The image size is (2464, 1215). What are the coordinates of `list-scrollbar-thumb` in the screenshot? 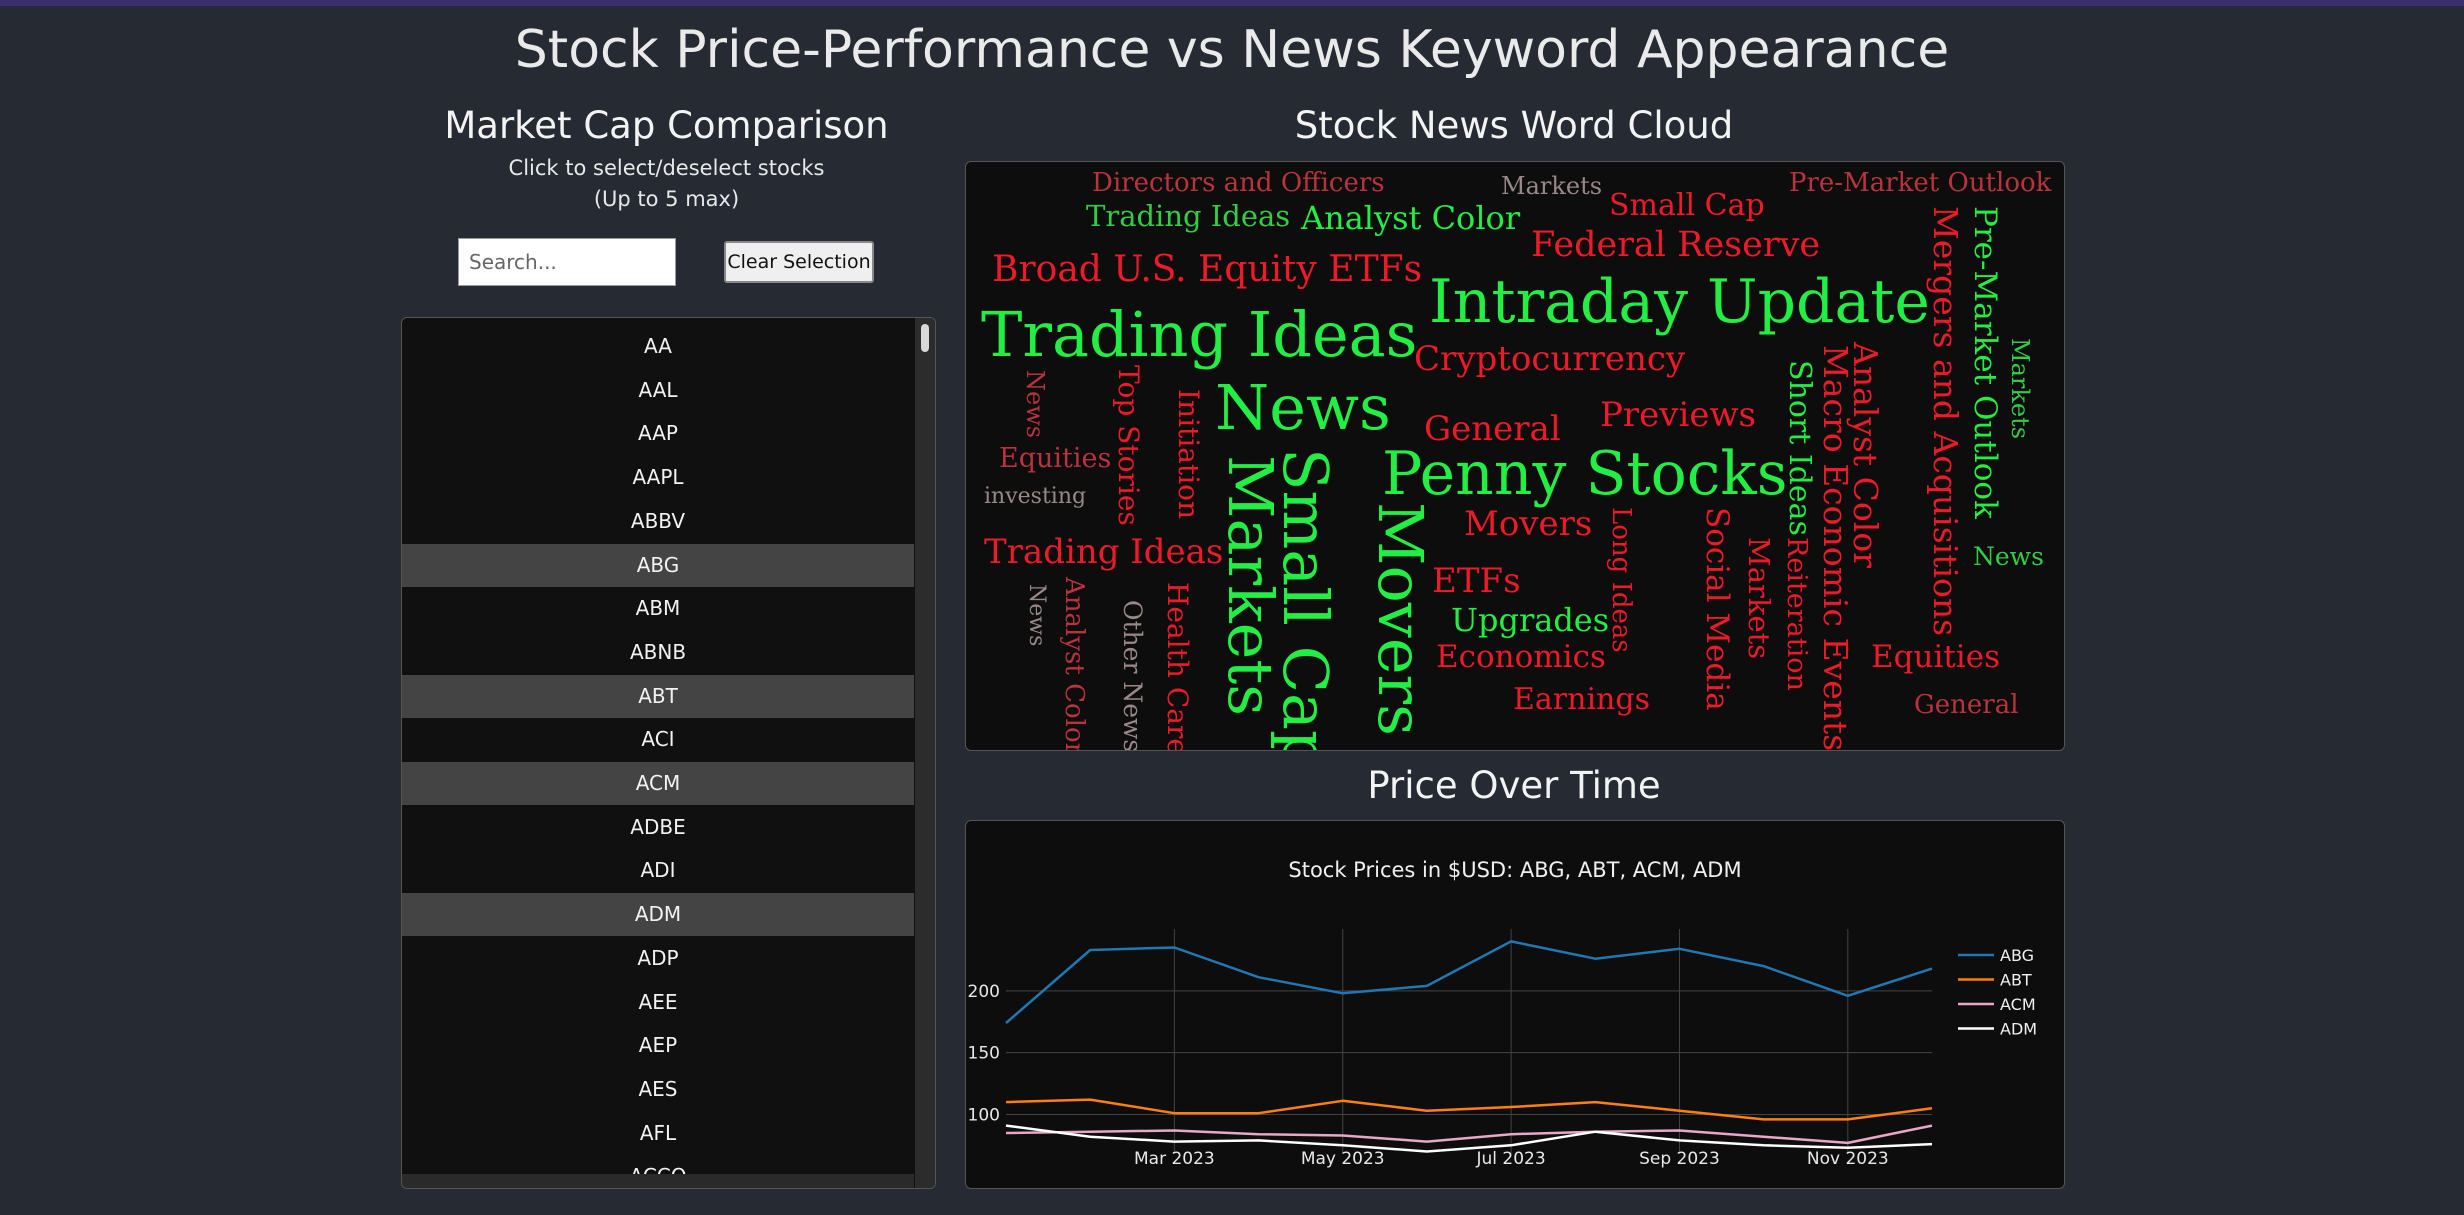 It's located at (925, 338).